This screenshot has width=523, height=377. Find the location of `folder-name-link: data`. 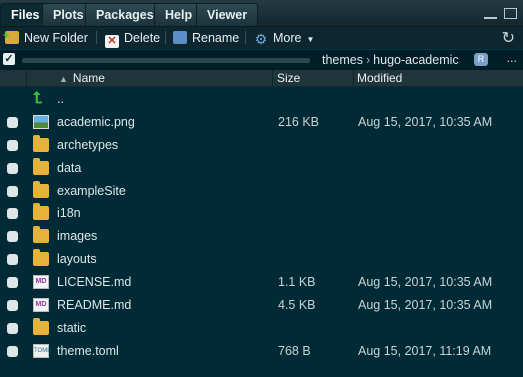

folder-name-link: data is located at coordinates (69, 168).